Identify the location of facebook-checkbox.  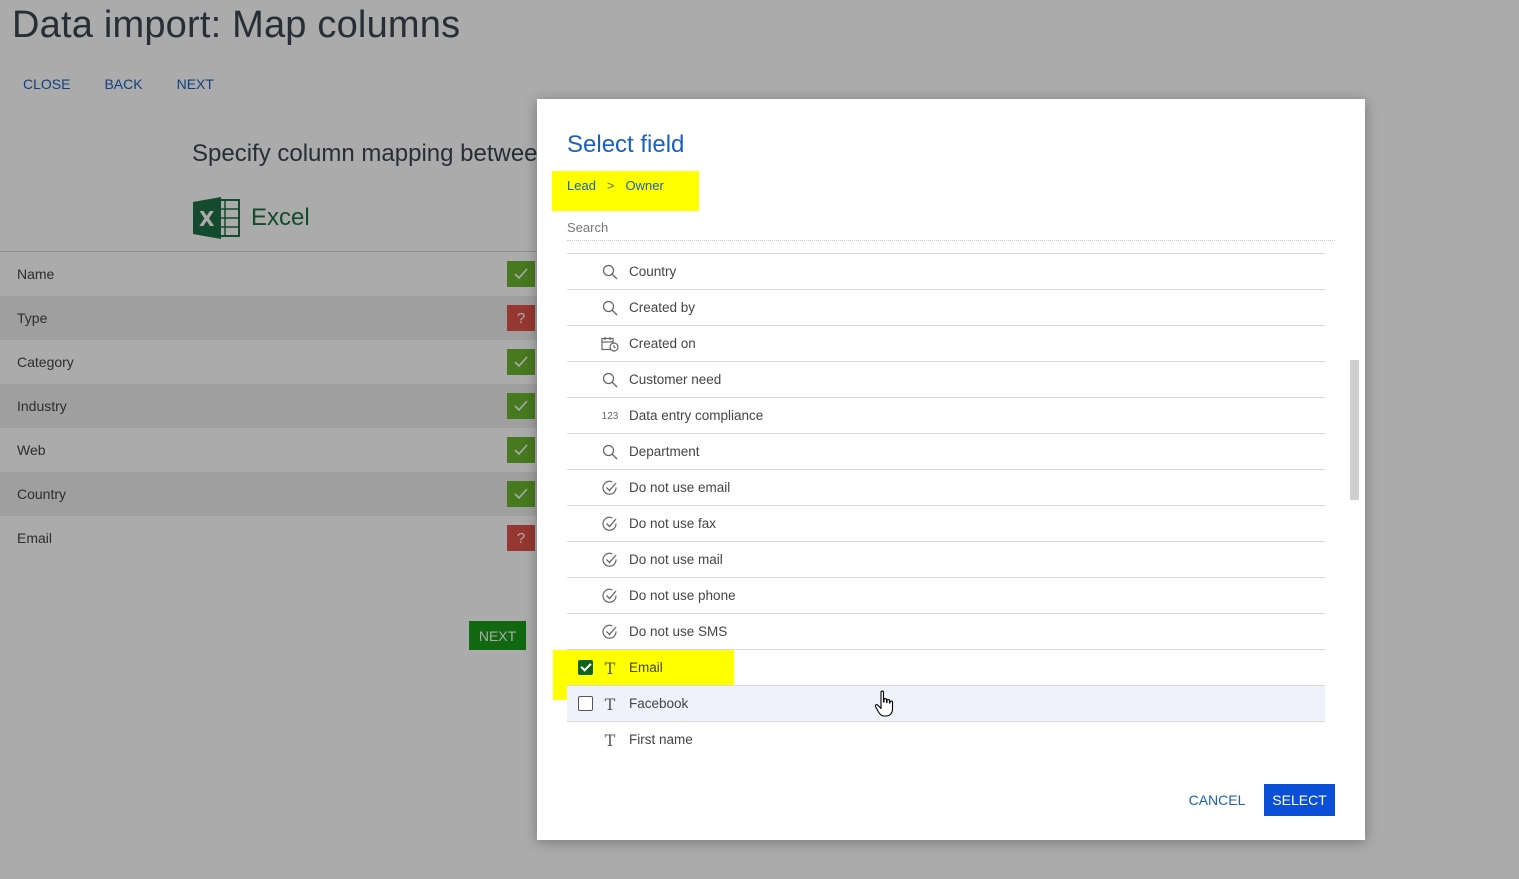
(585, 703).